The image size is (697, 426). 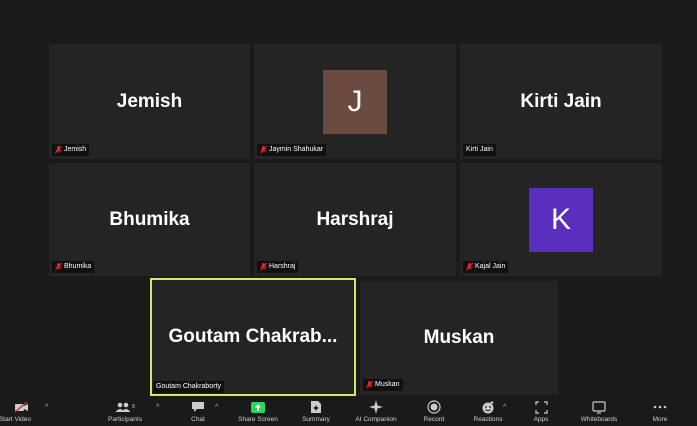 What do you see at coordinates (490, 266) in the screenshot?
I see `participant-label-text: Kajal Jain` at bounding box center [490, 266].